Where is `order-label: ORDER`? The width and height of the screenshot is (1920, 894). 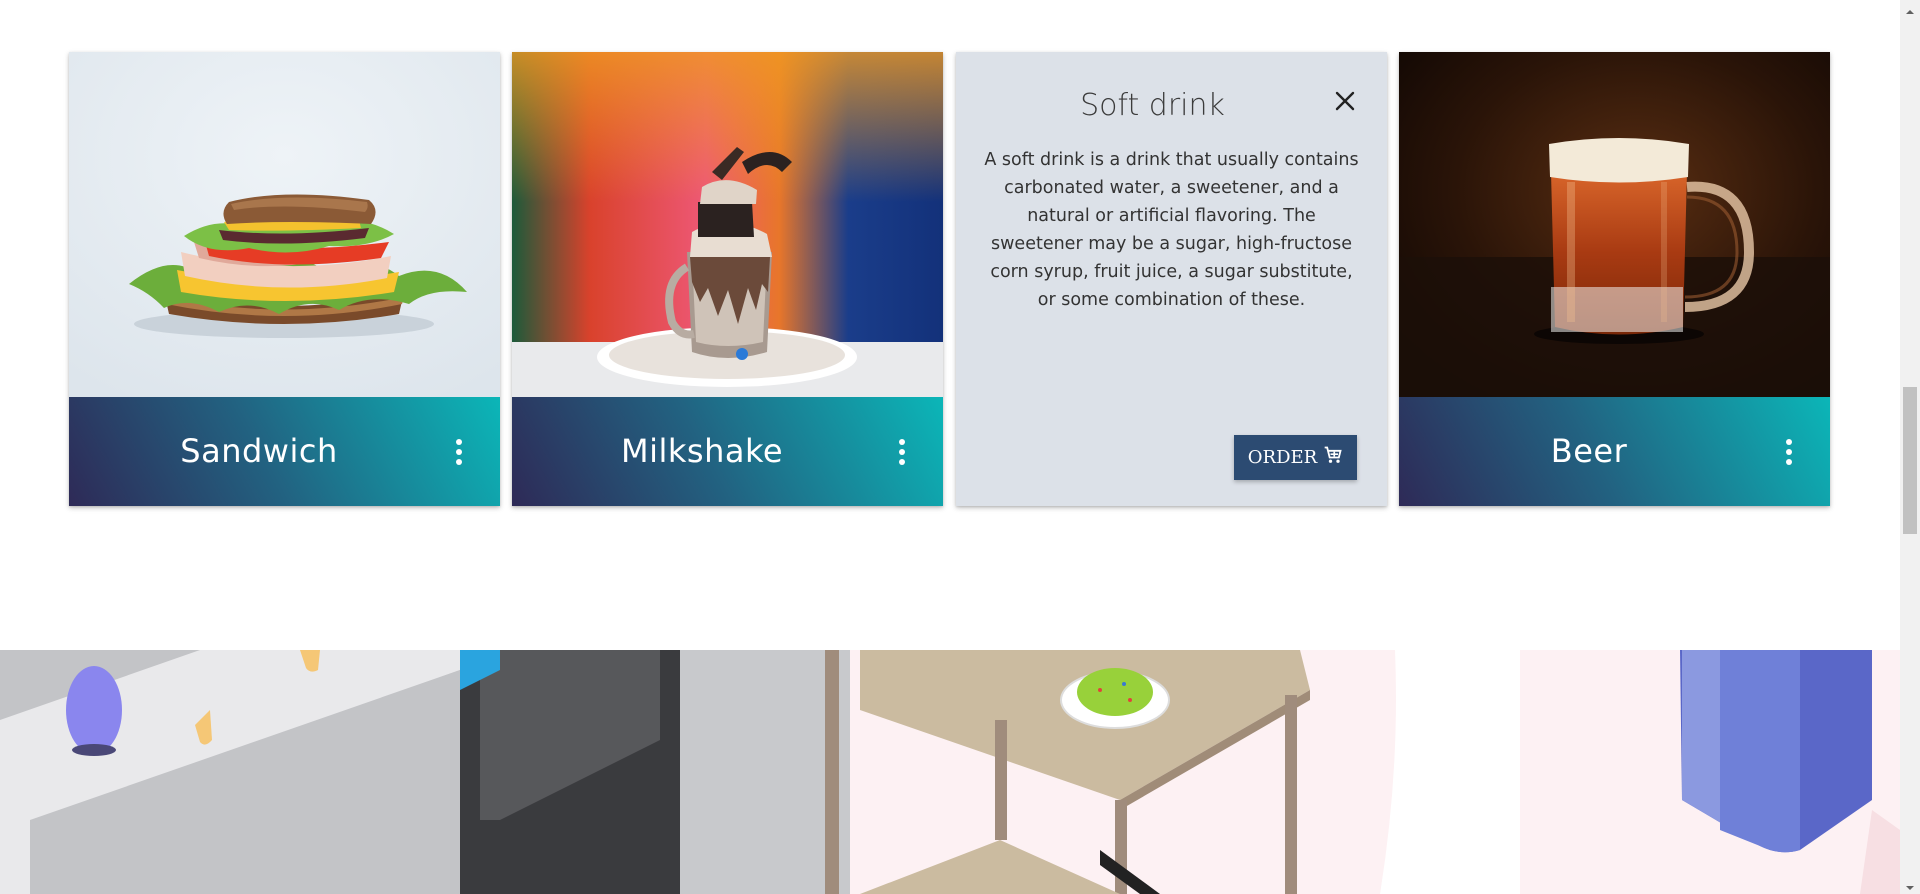
order-label: ORDER is located at coordinates (1282, 457).